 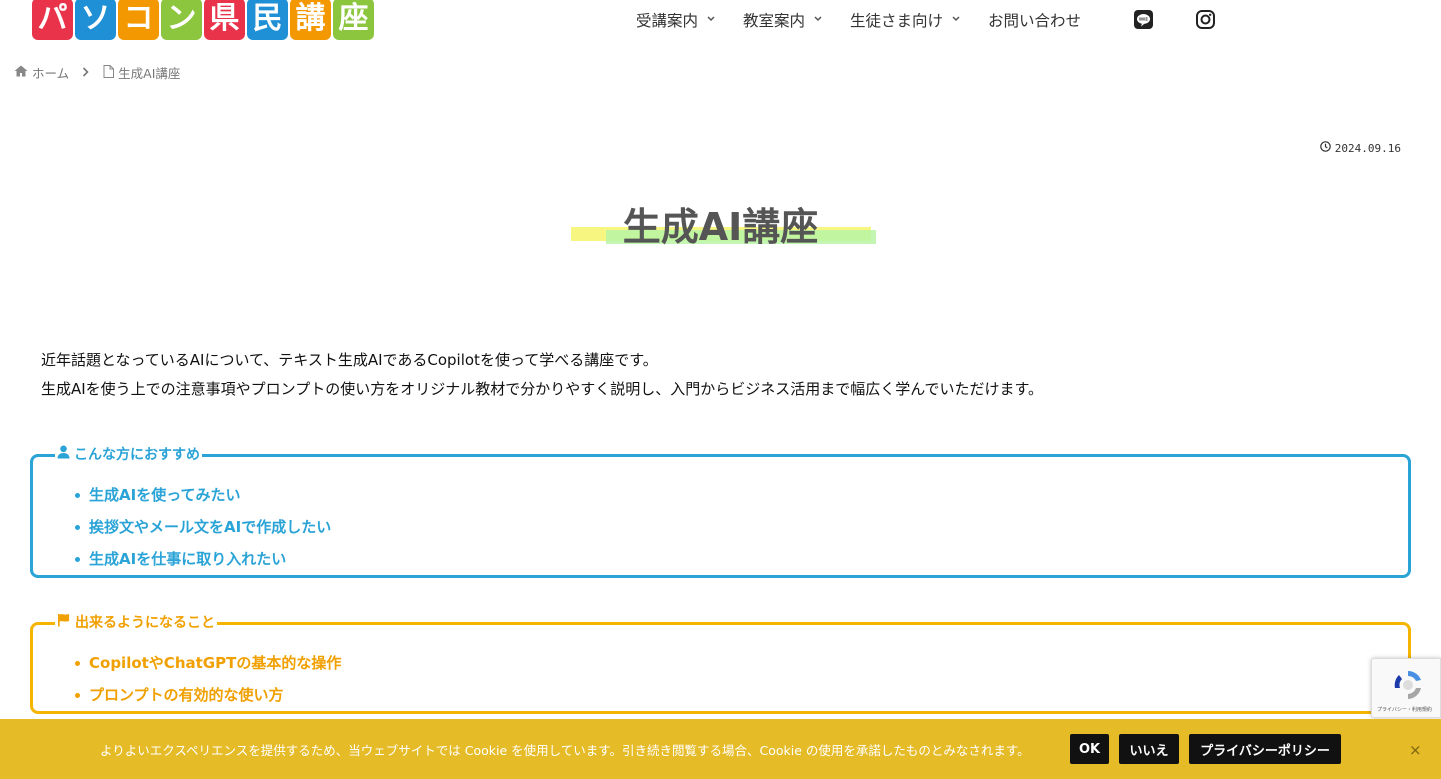 I want to click on post-date: 2024.09.16, so click(x=1360, y=148).